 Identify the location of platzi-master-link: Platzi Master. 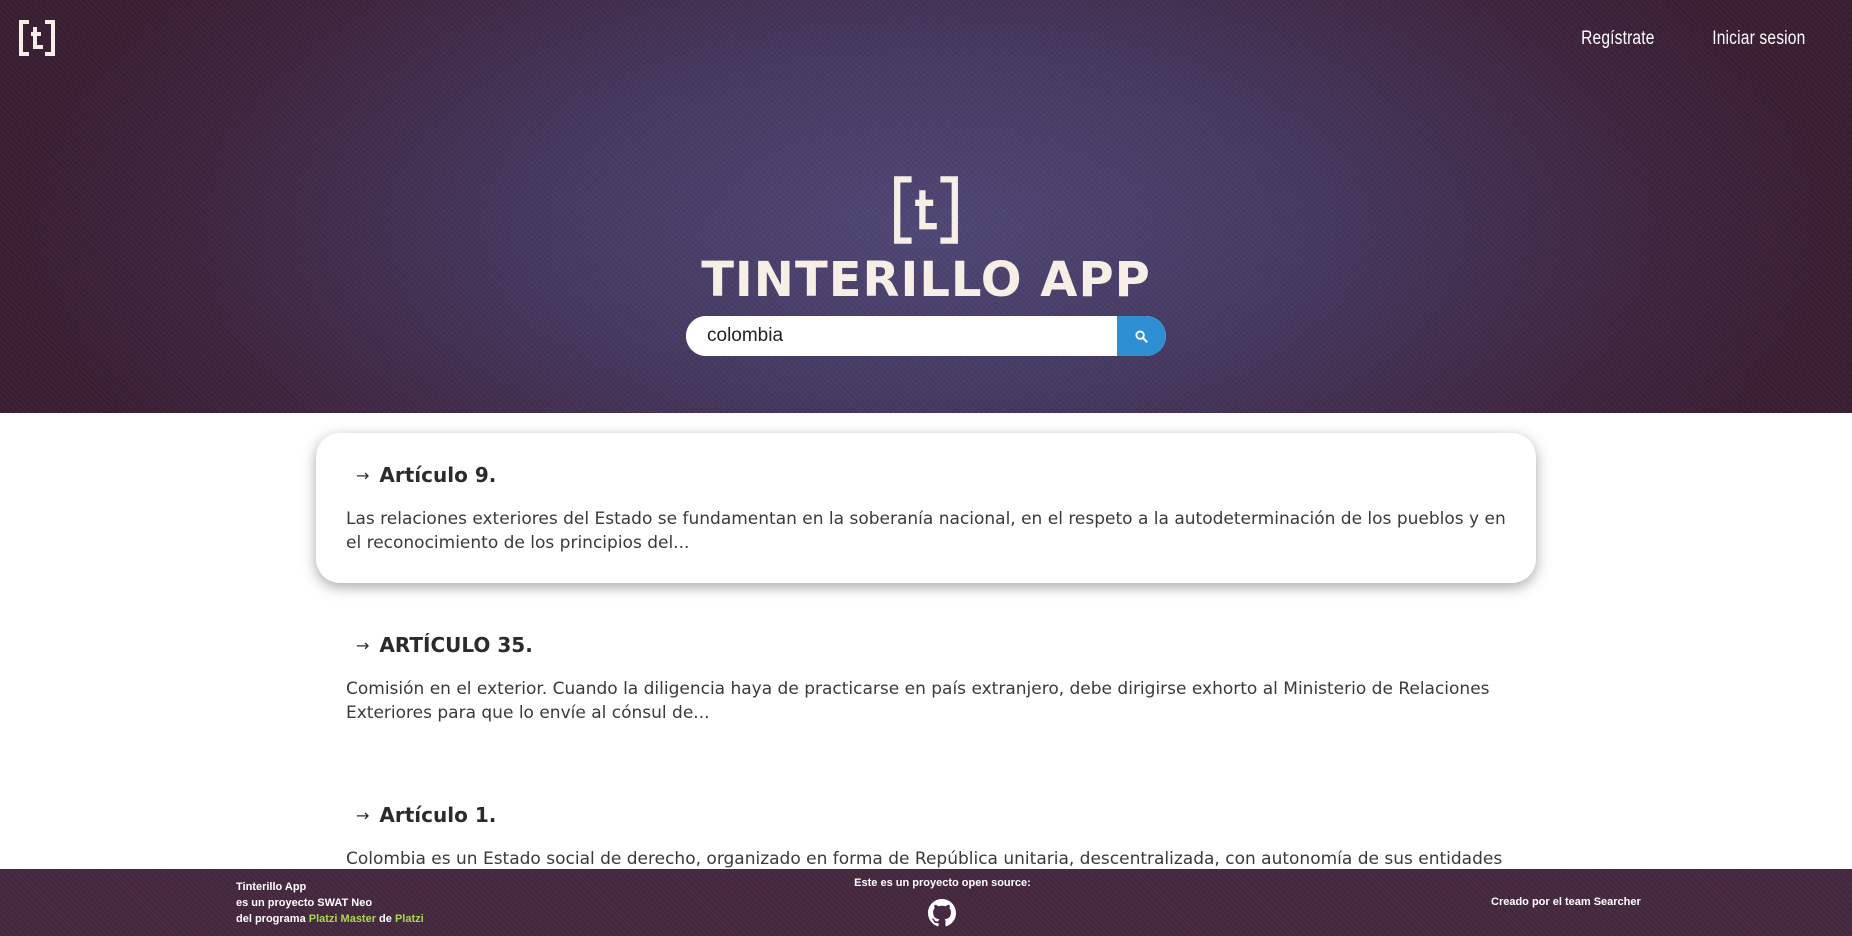
(342, 919).